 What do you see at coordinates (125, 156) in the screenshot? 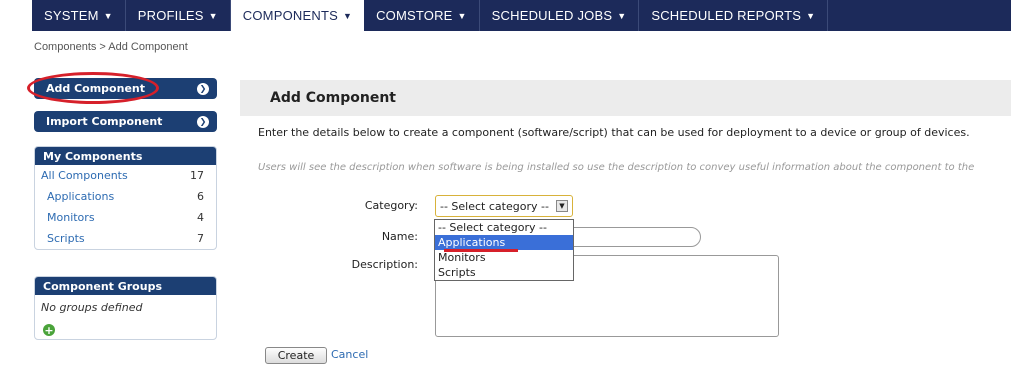
I see `panel-title: My Components` at bounding box center [125, 156].